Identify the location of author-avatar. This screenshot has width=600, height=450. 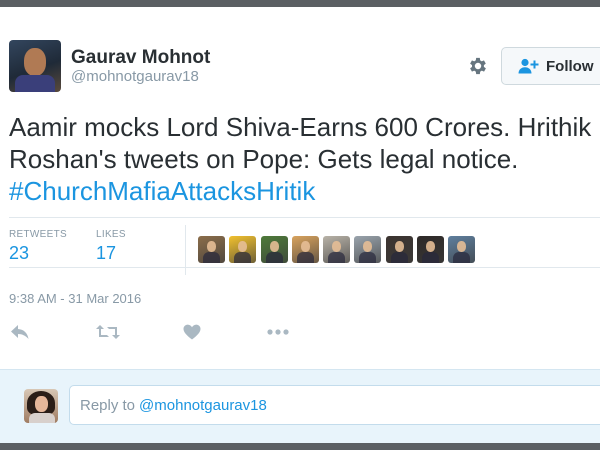
(35, 66).